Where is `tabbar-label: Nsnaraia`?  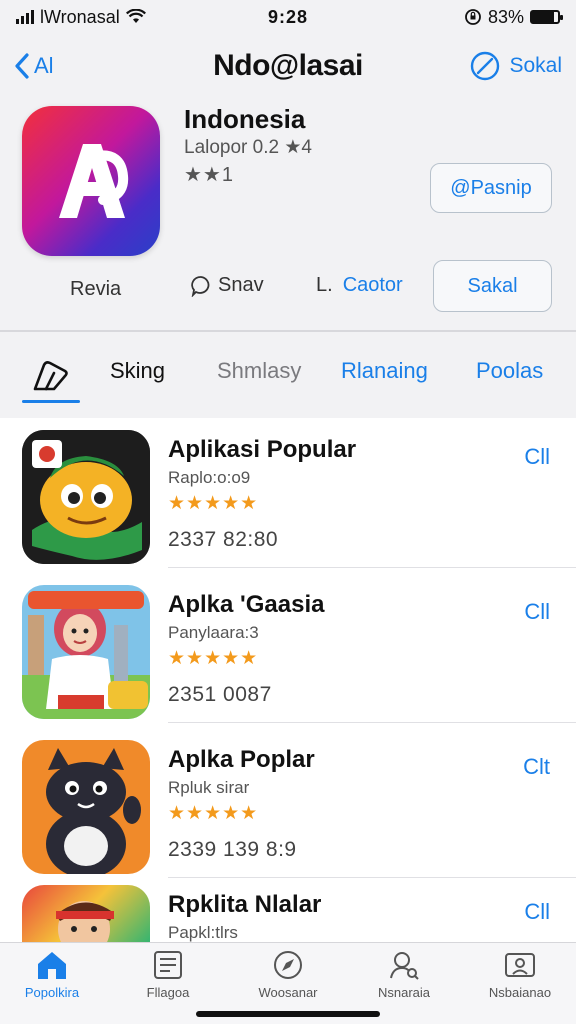
tabbar-label: Nsnaraia is located at coordinates (404, 992).